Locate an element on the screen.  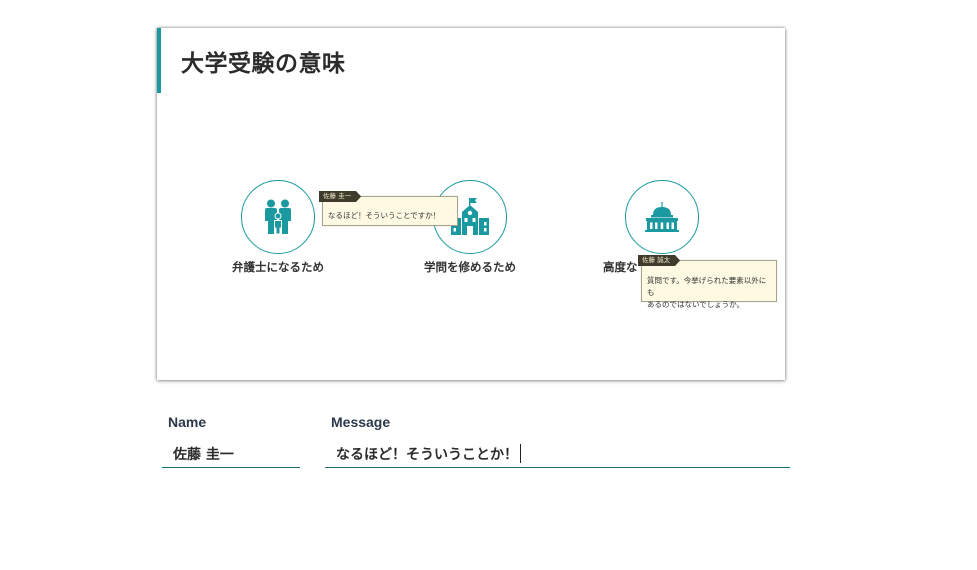
message-field: なるほど！そういうことか！ is located at coordinates (557, 455).